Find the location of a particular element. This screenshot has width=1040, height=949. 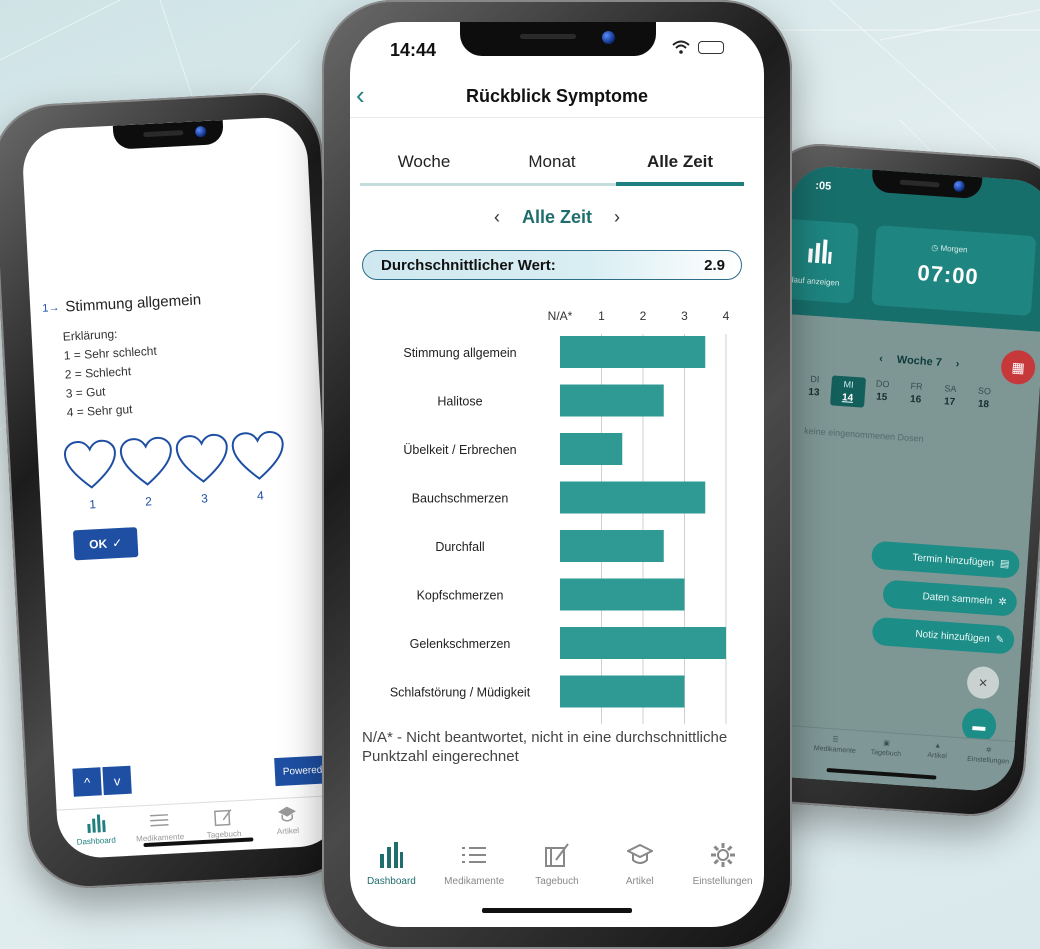

gear-icon: ✲ is located at coordinates (988, 751).